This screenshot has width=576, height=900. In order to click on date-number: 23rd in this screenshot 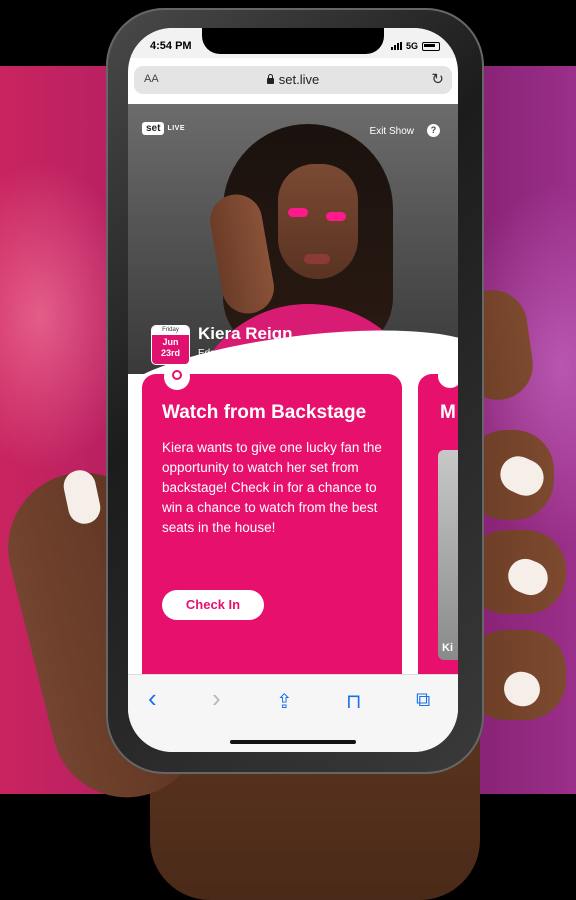, I will do `click(170, 353)`.